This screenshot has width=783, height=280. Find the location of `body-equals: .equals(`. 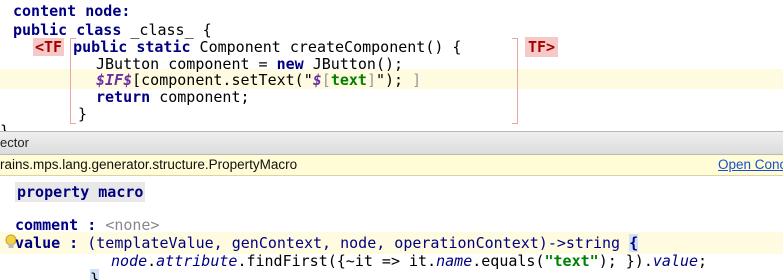

body-equals: .equals( is located at coordinates (508, 261).